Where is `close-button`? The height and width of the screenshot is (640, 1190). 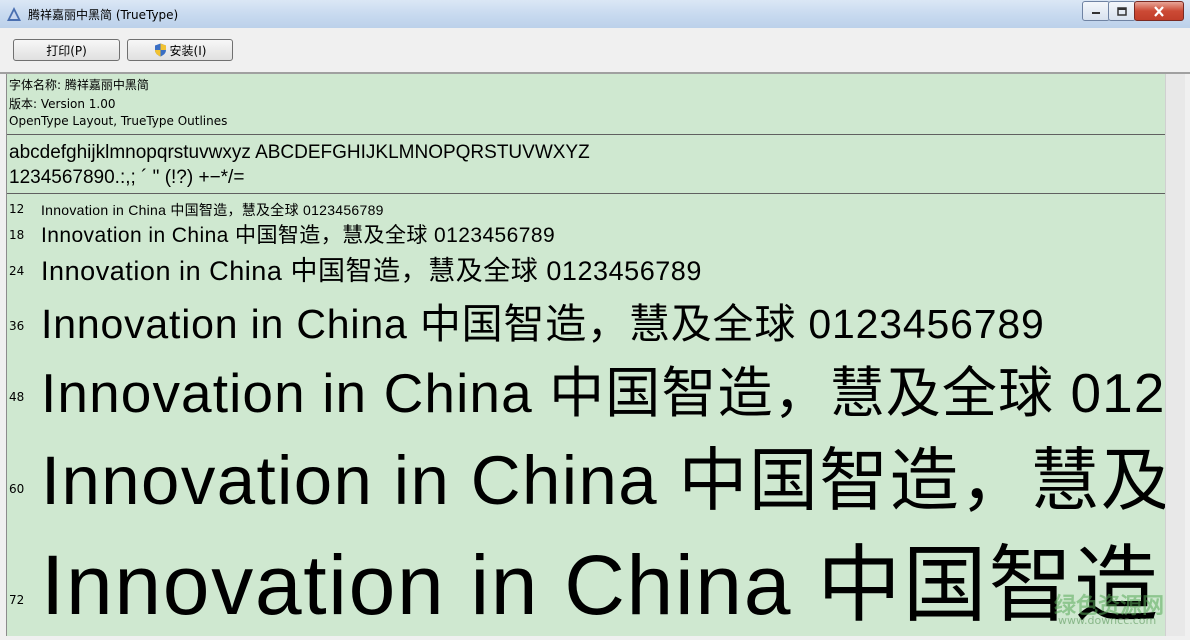 close-button is located at coordinates (1159, 11).